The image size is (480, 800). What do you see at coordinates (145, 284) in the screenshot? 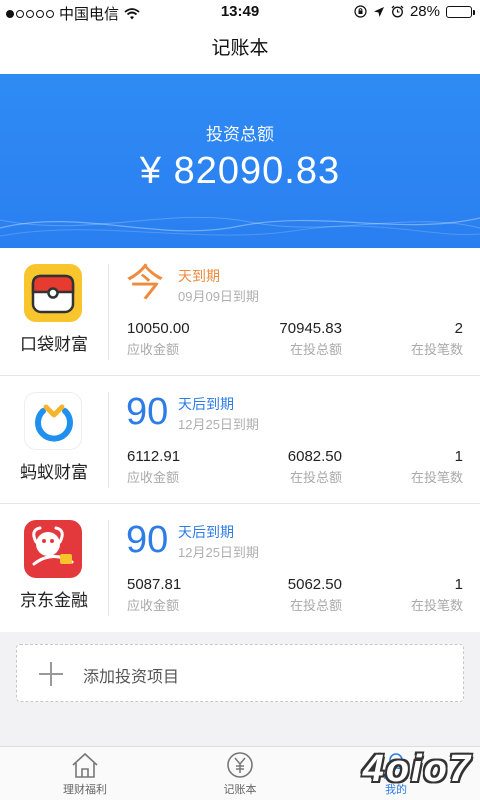
I see `due-days-number: 今` at bounding box center [145, 284].